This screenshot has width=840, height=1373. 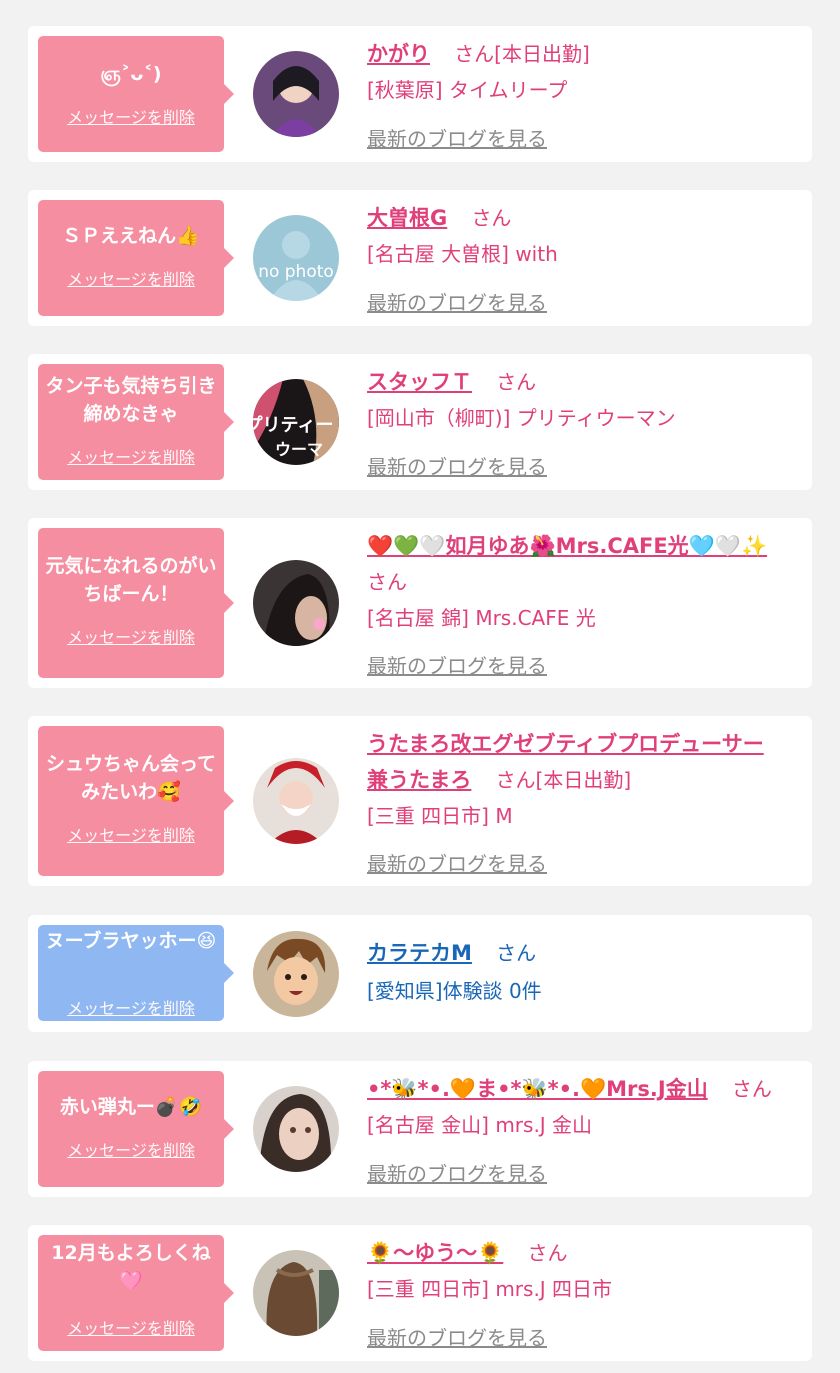 I want to click on message-bubble: ヌーブラヤッホー😆 メッセージを削除, so click(x=136, y=973).